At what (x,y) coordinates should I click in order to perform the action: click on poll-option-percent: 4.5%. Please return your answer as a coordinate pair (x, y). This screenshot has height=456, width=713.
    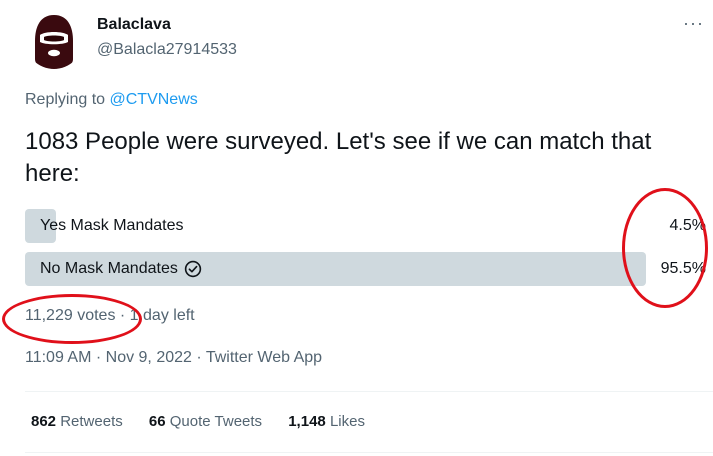
    Looking at the image, I should click on (687, 225).